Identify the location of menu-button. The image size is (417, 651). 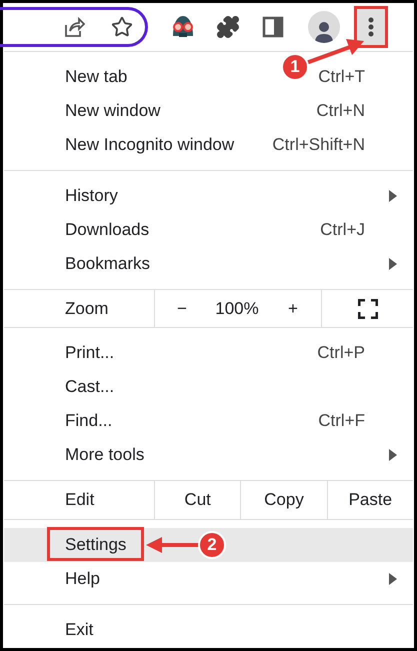
(371, 27).